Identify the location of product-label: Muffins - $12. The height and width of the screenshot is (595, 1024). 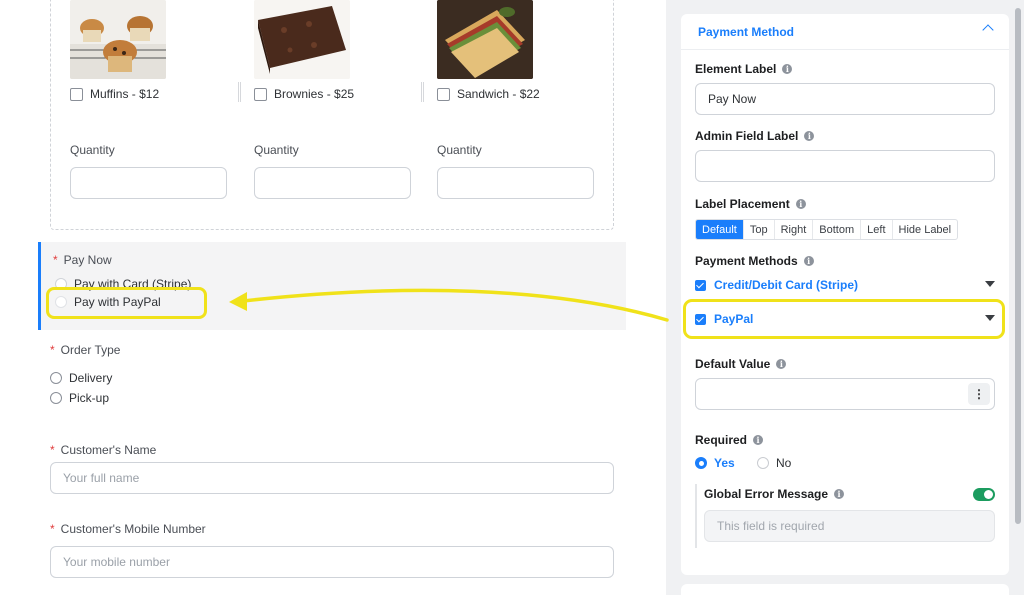
(125, 94).